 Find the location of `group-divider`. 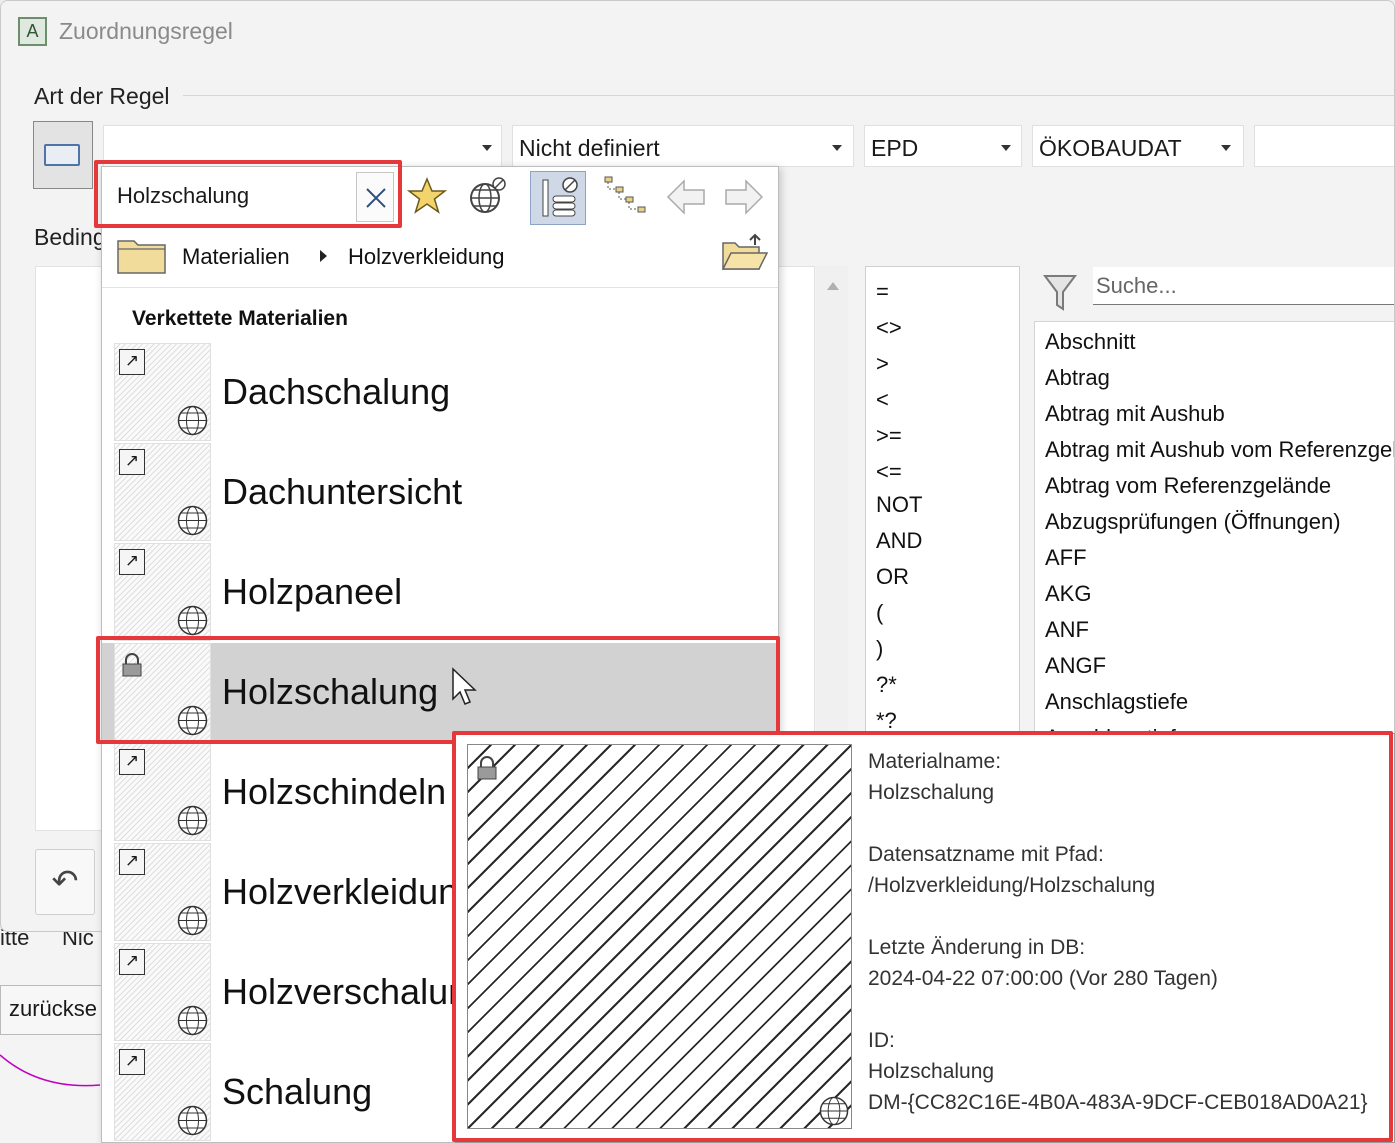

group-divider is located at coordinates (788, 95).